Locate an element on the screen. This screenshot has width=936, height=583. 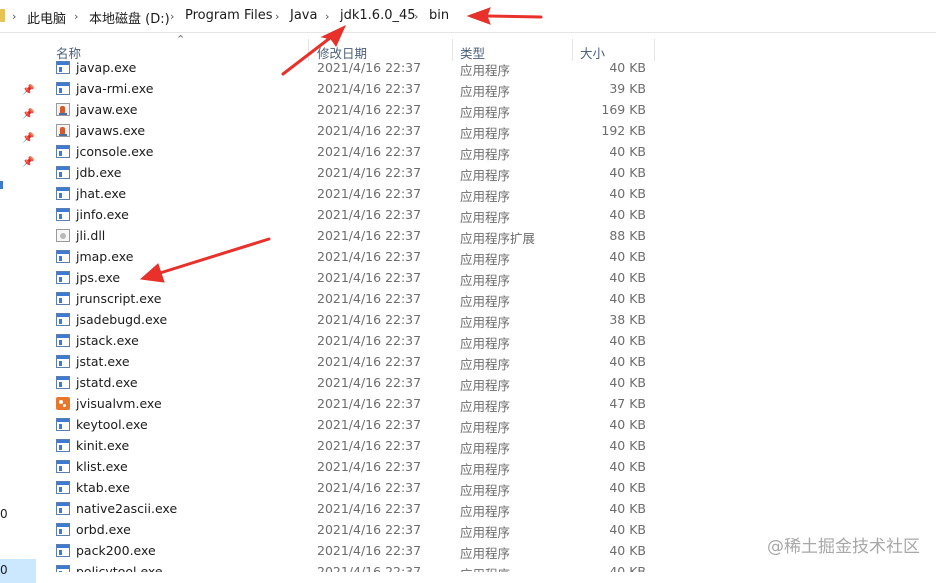
file-name: jvisualvm.exe is located at coordinates (119, 403).